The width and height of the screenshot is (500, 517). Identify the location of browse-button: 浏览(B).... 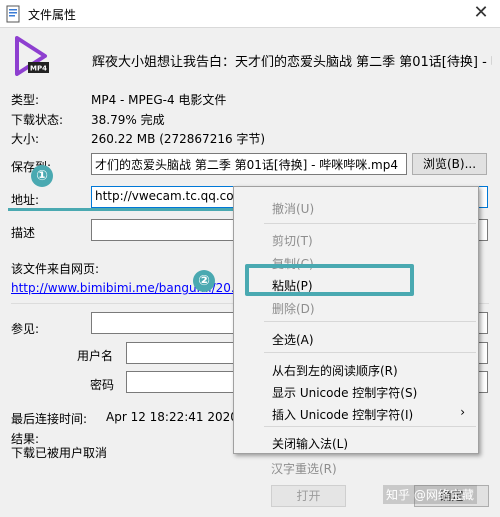
(449, 164).